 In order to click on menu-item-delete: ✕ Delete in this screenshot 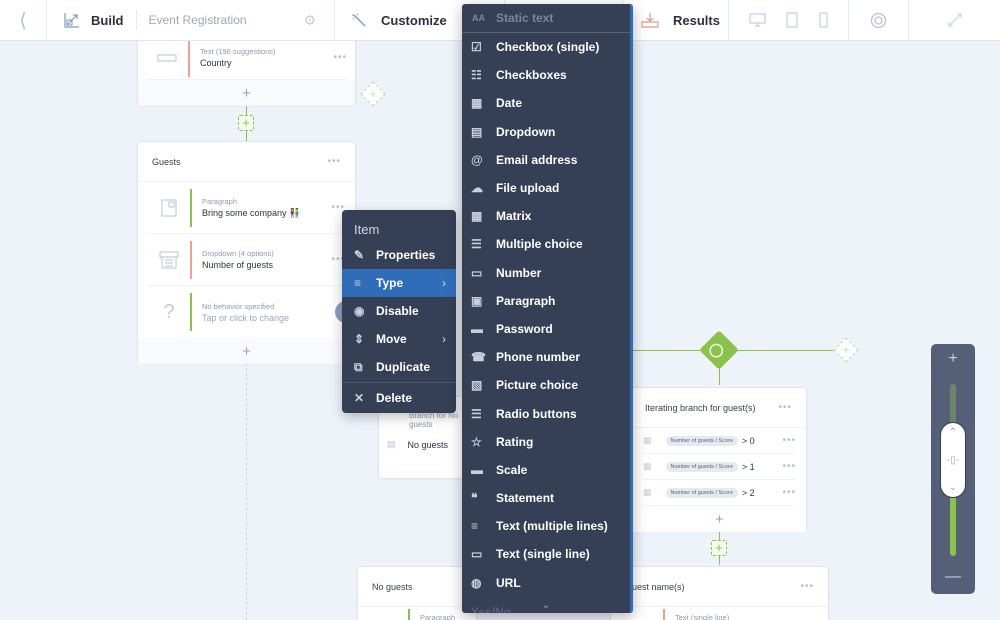, I will do `click(399, 398)`.